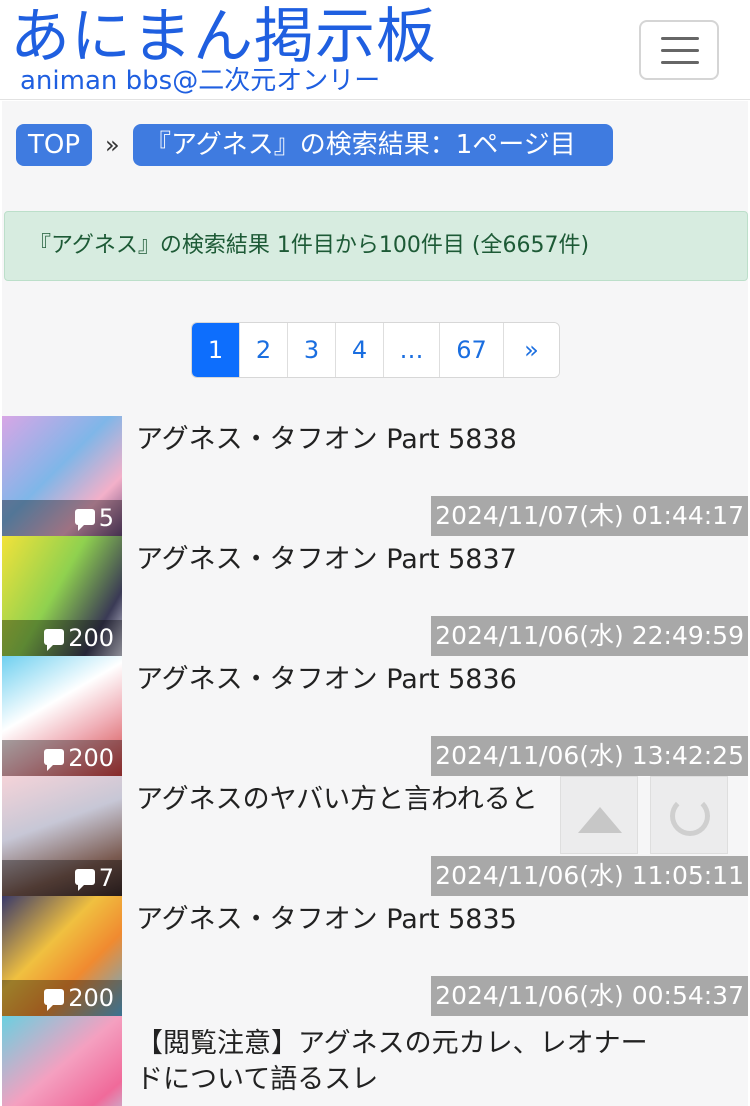 This screenshot has width=750, height=1106. Describe the element at coordinates (312, 350) in the screenshot. I see `page-link-3: 3` at that location.